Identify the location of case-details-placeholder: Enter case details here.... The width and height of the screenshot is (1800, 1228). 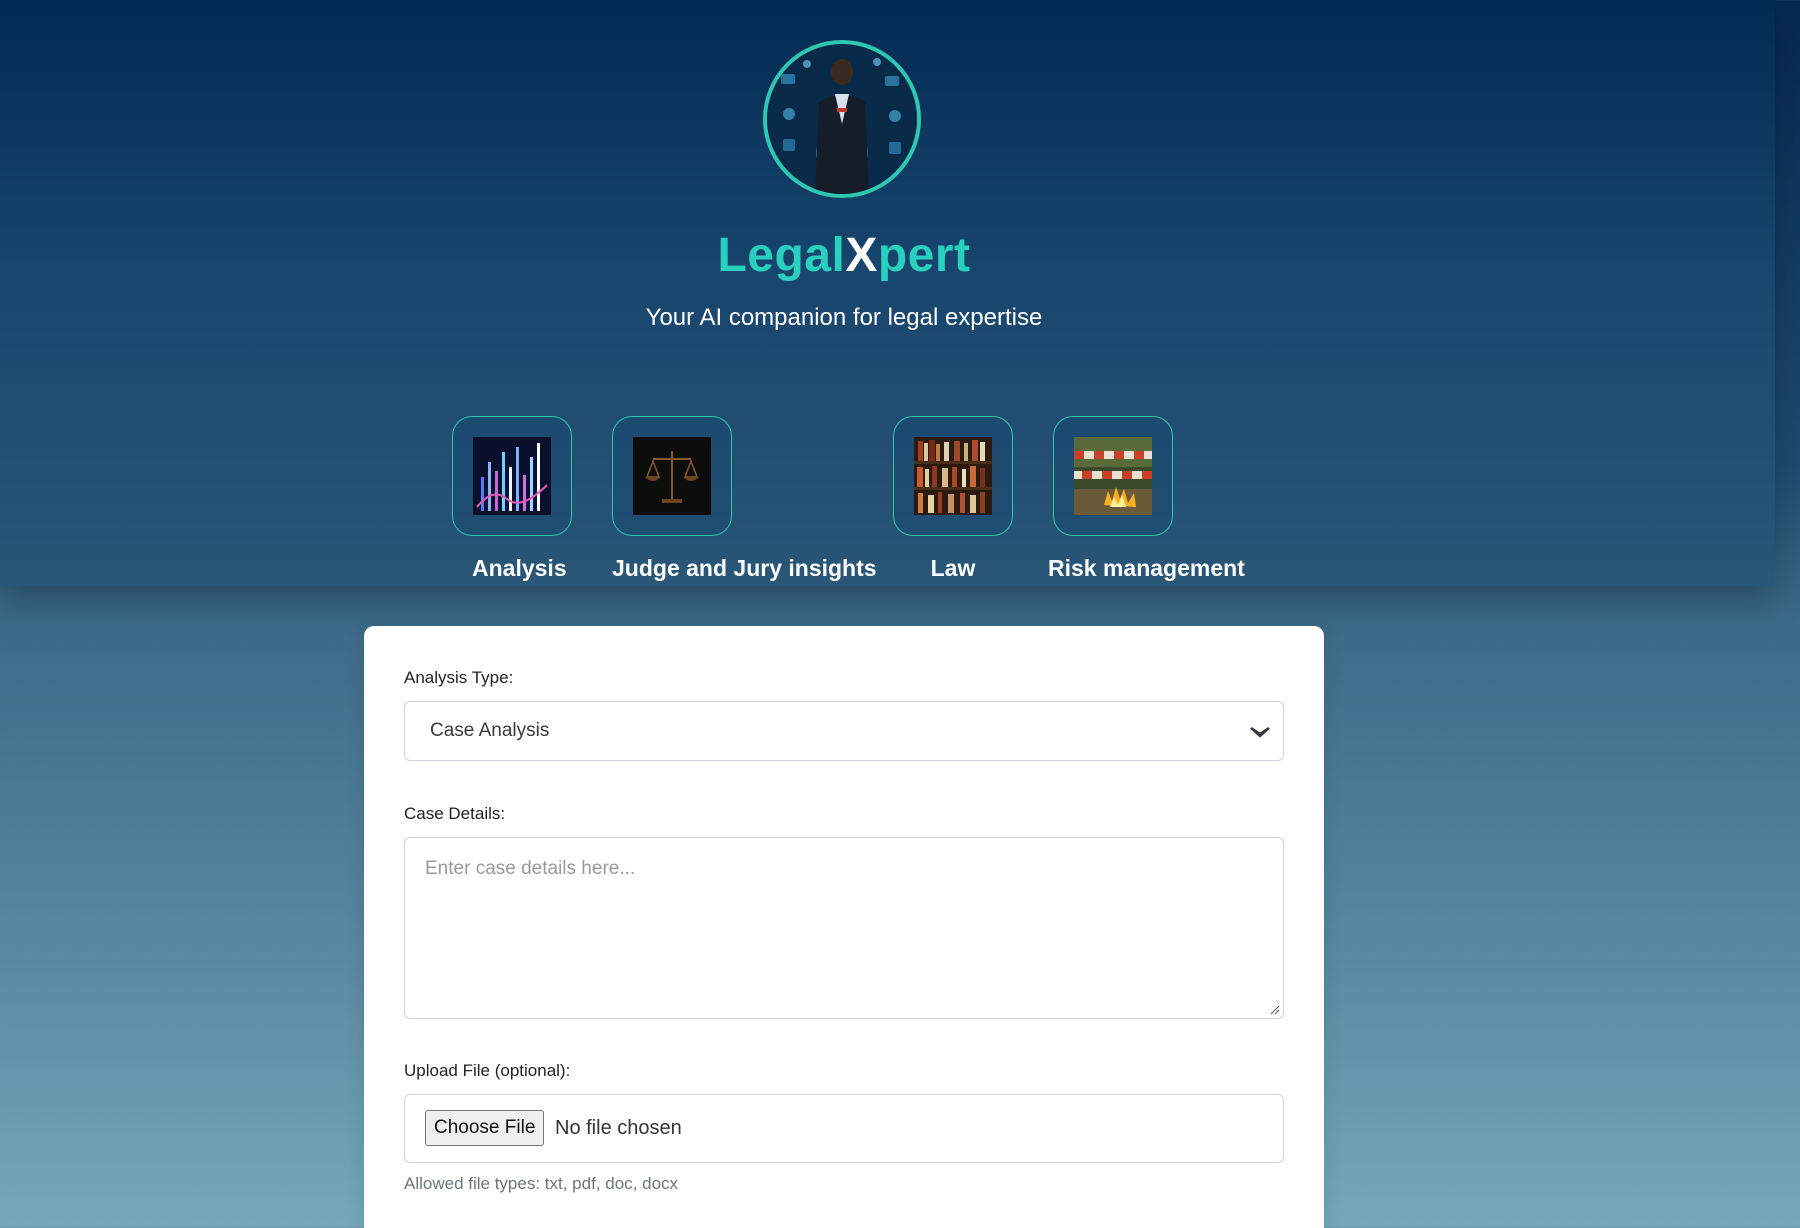
(530, 868).